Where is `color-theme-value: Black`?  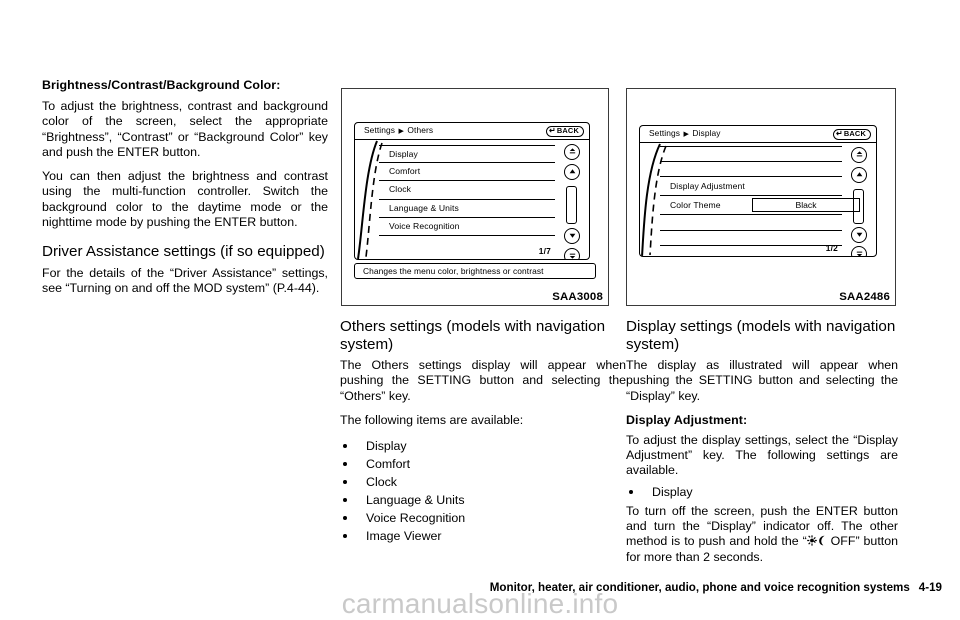 color-theme-value: Black is located at coordinates (806, 205).